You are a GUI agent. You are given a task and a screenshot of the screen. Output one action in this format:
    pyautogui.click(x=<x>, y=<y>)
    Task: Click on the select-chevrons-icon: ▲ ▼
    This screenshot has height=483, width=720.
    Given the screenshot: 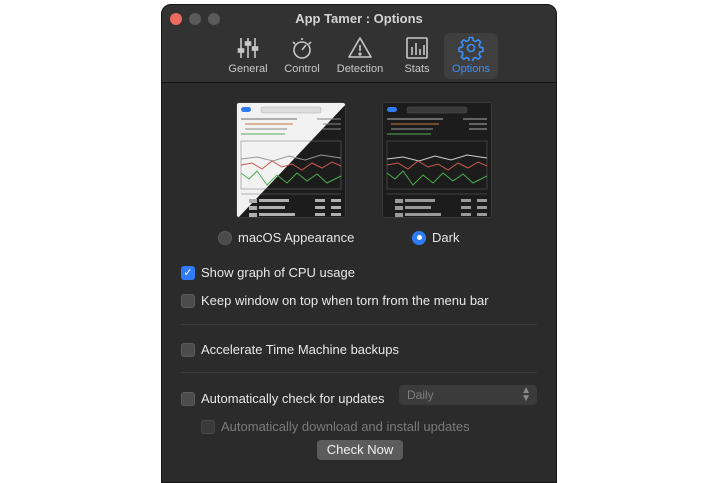 What is the action you would take?
    pyautogui.click(x=526, y=394)
    